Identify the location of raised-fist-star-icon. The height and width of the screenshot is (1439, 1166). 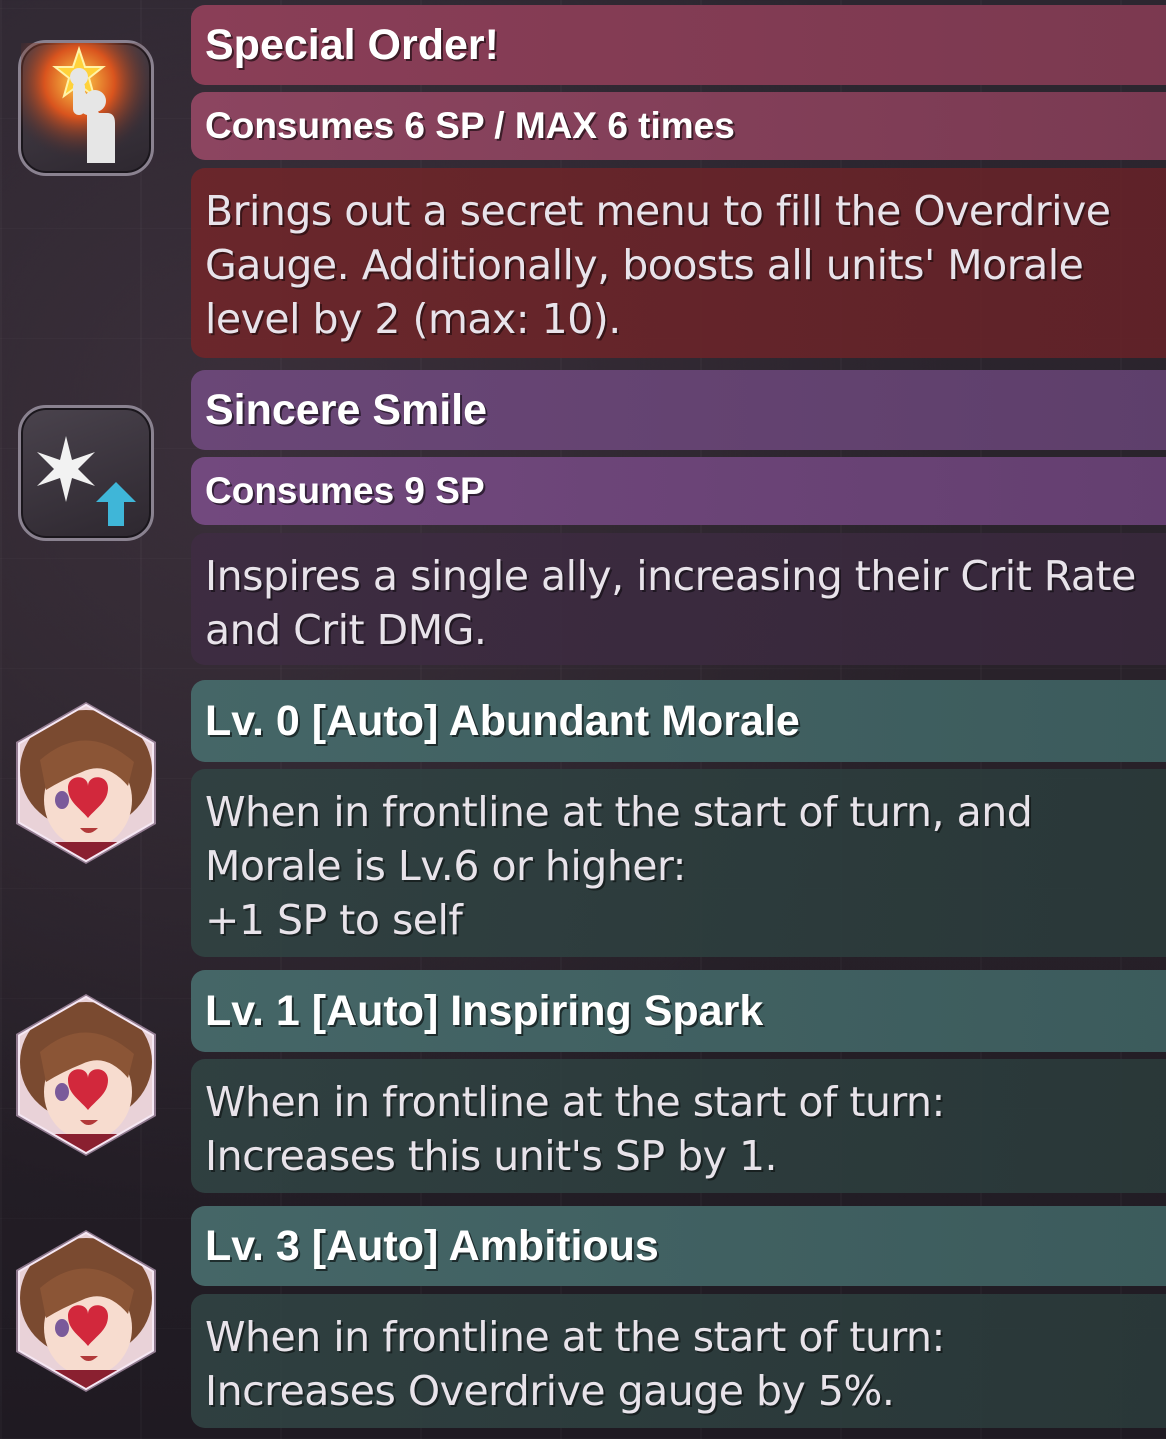
(86, 108).